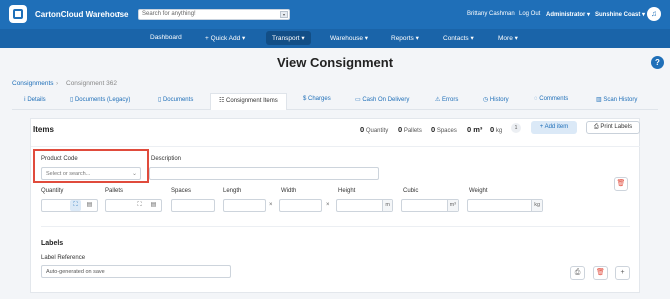 Image resolution: width=670 pixels, height=299 pixels. Describe the element at coordinates (35, 99) in the screenshot. I see `tab-details: ⅰ Details` at that location.